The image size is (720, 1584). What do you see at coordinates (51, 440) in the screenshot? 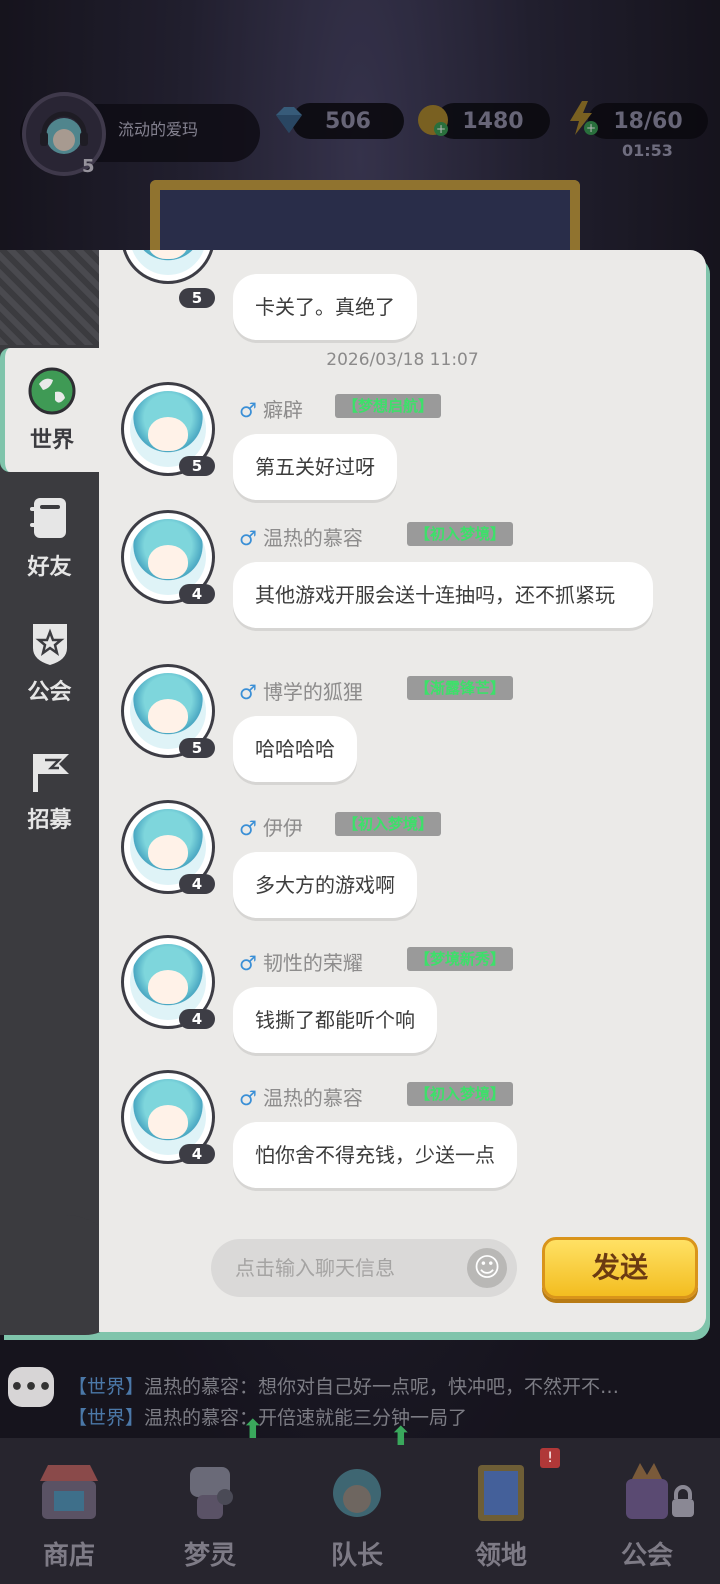
I see `tab-world-label: 世界` at bounding box center [51, 440].